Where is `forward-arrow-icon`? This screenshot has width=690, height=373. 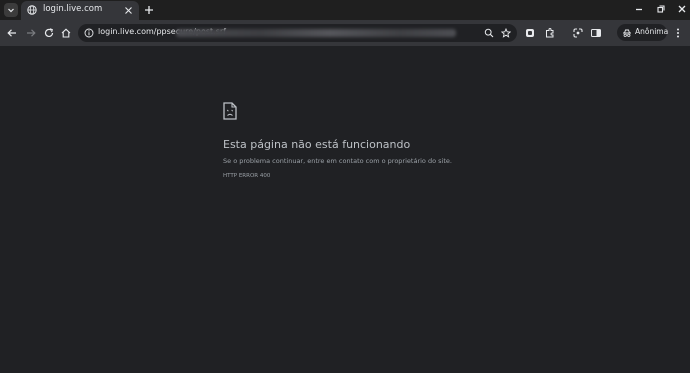
forward-arrow-icon is located at coordinates (31, 33).